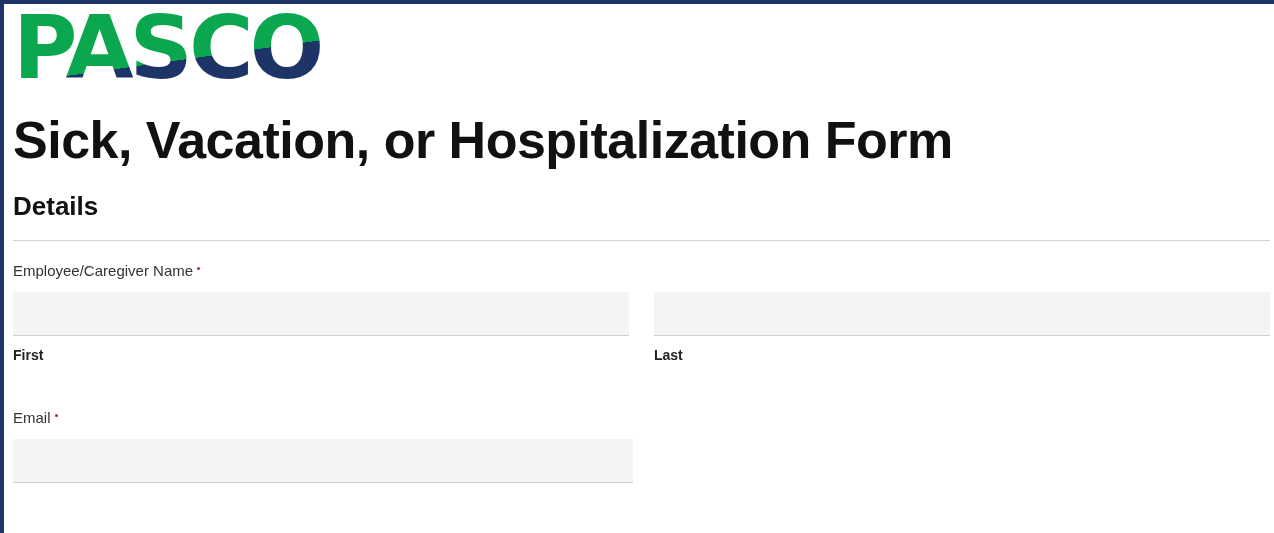  What do you see at coordinates (56, 206) in the screenshot?
I see `section-heading: Details` at bounding box center [56, 206].